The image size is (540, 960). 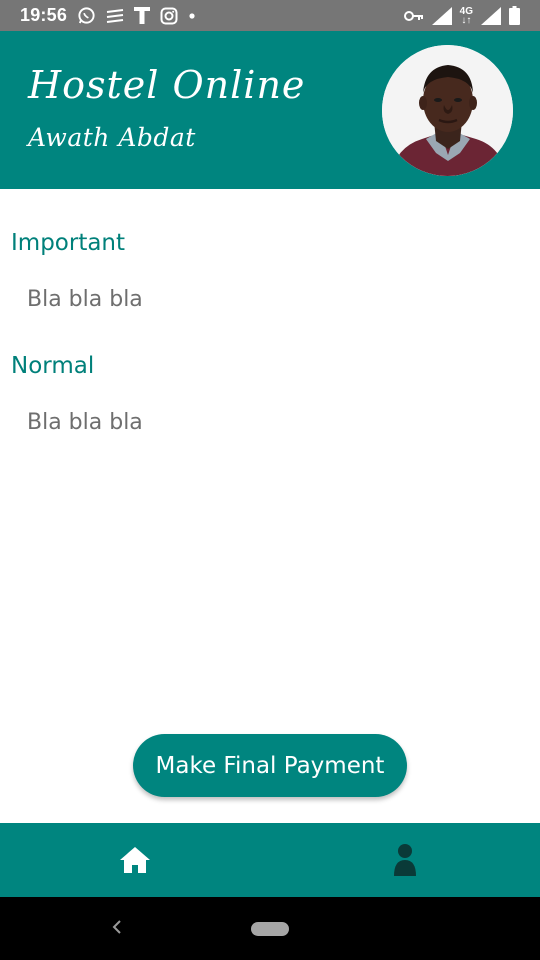 I want to click on profile-icon, so click(x=405, y=860).